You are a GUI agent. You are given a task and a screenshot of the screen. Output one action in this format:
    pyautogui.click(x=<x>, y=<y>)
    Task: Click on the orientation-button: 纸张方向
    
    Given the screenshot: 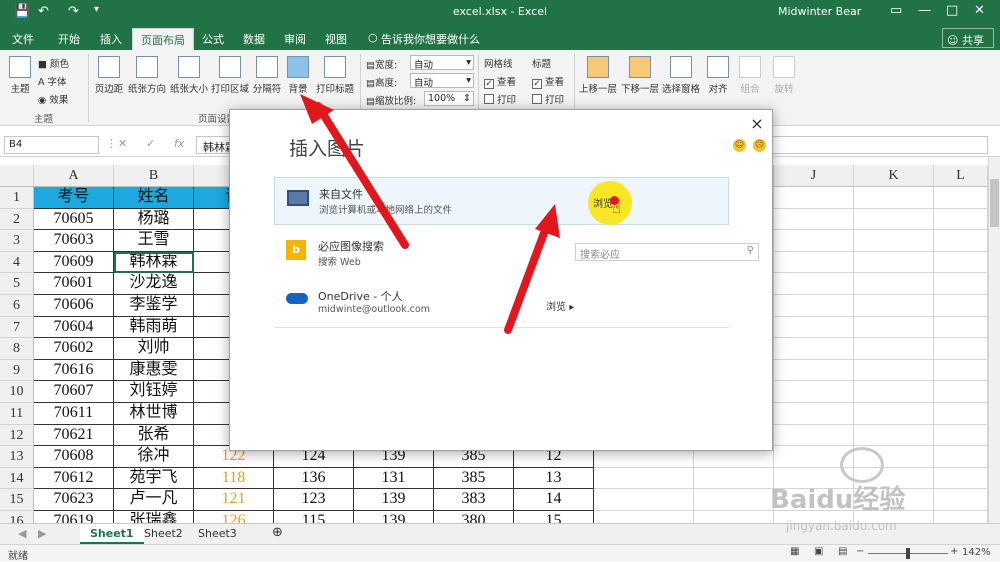 What is the action you would take?
    pyautogui.click(x=147, y=75)
    